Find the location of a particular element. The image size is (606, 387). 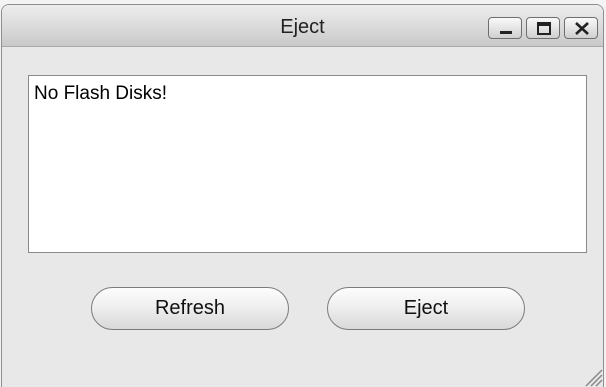

maximize-icon is located at coordinates (544, 28).